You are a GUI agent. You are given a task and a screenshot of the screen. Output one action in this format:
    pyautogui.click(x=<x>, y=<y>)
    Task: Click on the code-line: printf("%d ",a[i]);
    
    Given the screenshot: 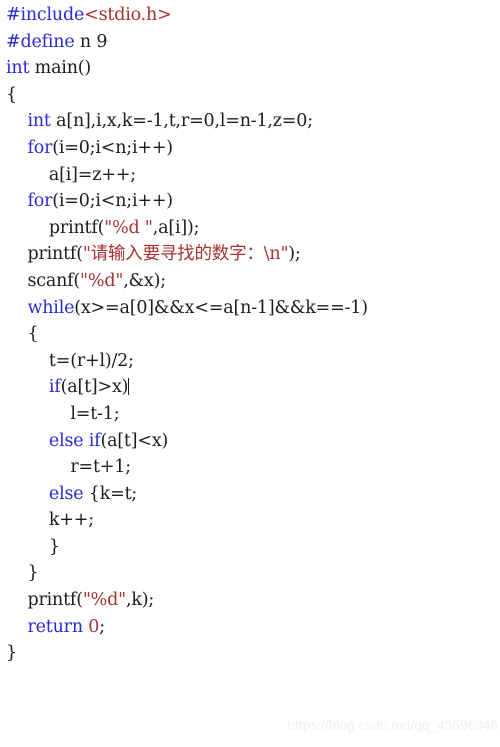 What is the action you would take?
    pyautogui.click(x=253, y=228)
    